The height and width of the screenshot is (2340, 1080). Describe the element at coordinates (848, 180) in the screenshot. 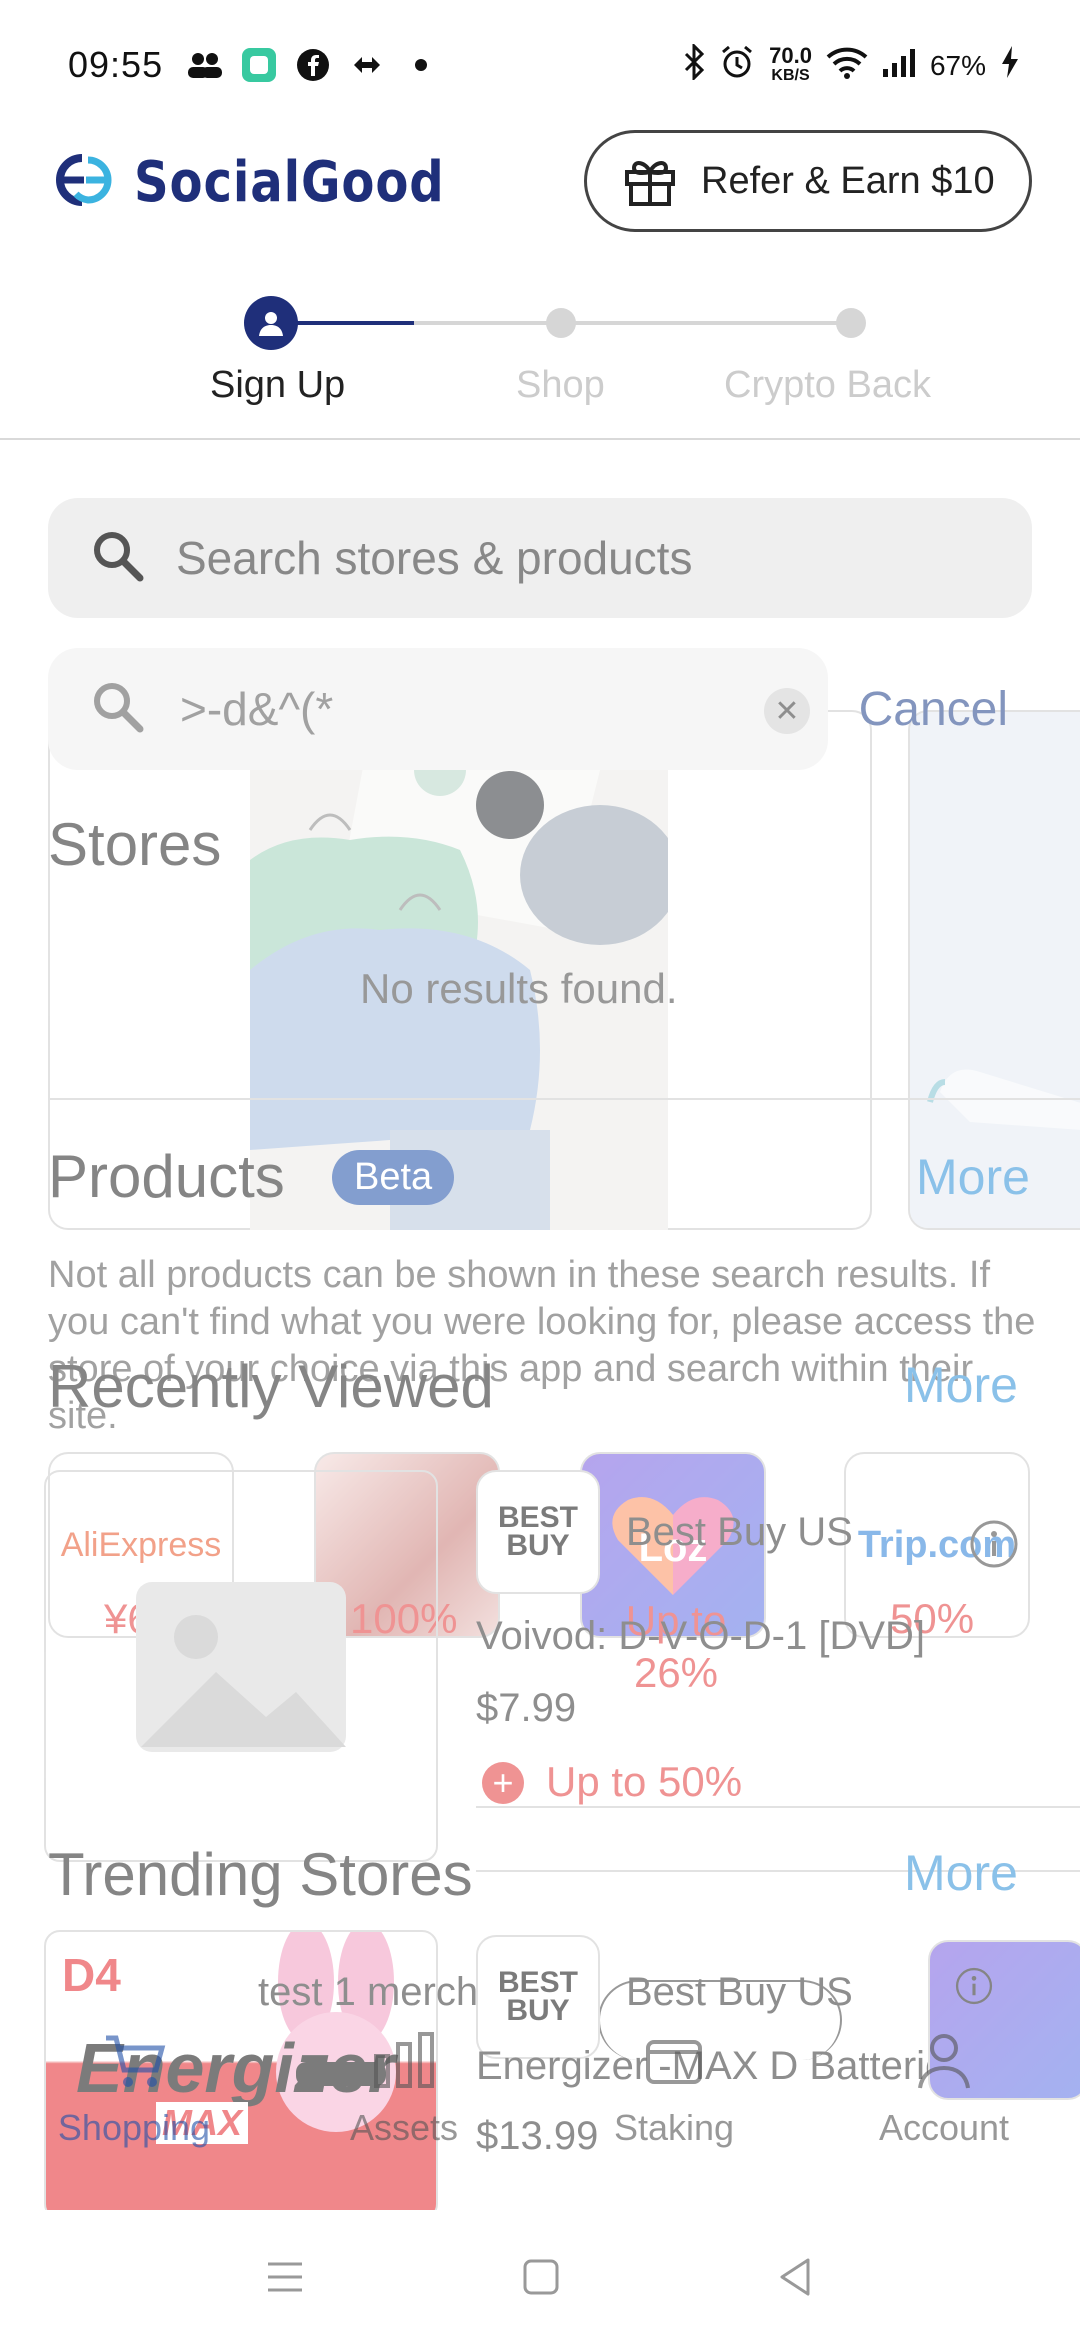

I see `refer-label: Refer & Earn $10` at that location.